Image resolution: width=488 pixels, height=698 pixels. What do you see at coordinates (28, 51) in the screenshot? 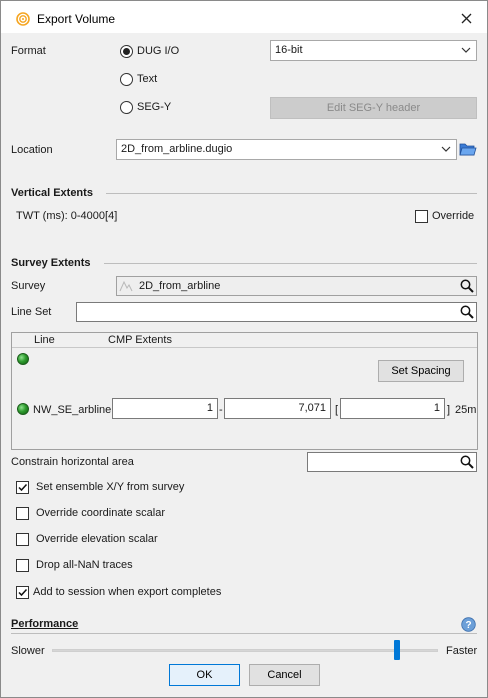
I see `format-label: Format` at bounding box center [28, 51].